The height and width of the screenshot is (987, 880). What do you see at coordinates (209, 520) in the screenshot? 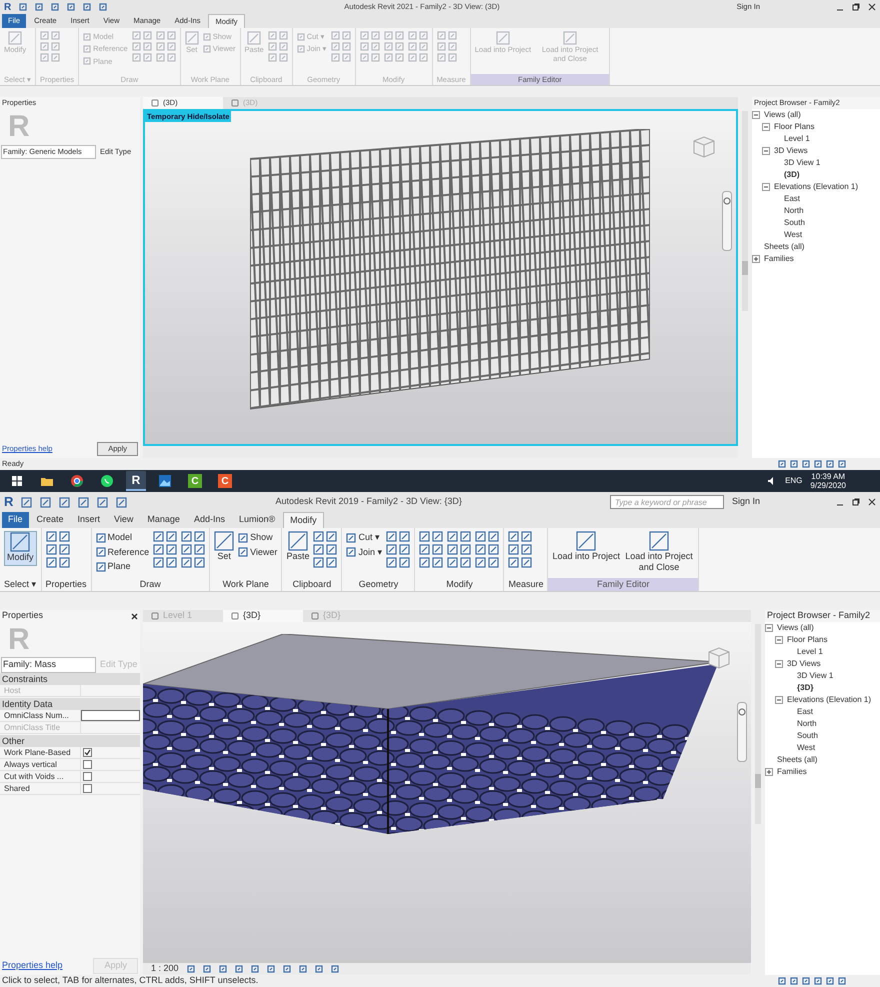
I see `ribbon-tab: Add-Ins` at bounding box center [209, 520].